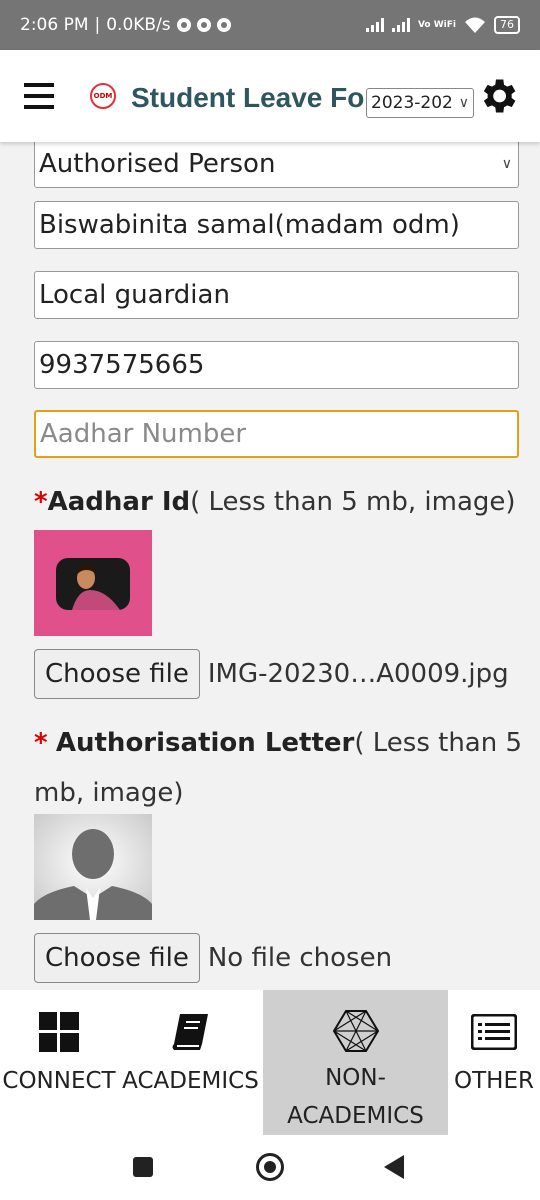  Describe the element at coordinates (190, 1032) in the screenshot. I see `book-icon` at that location.